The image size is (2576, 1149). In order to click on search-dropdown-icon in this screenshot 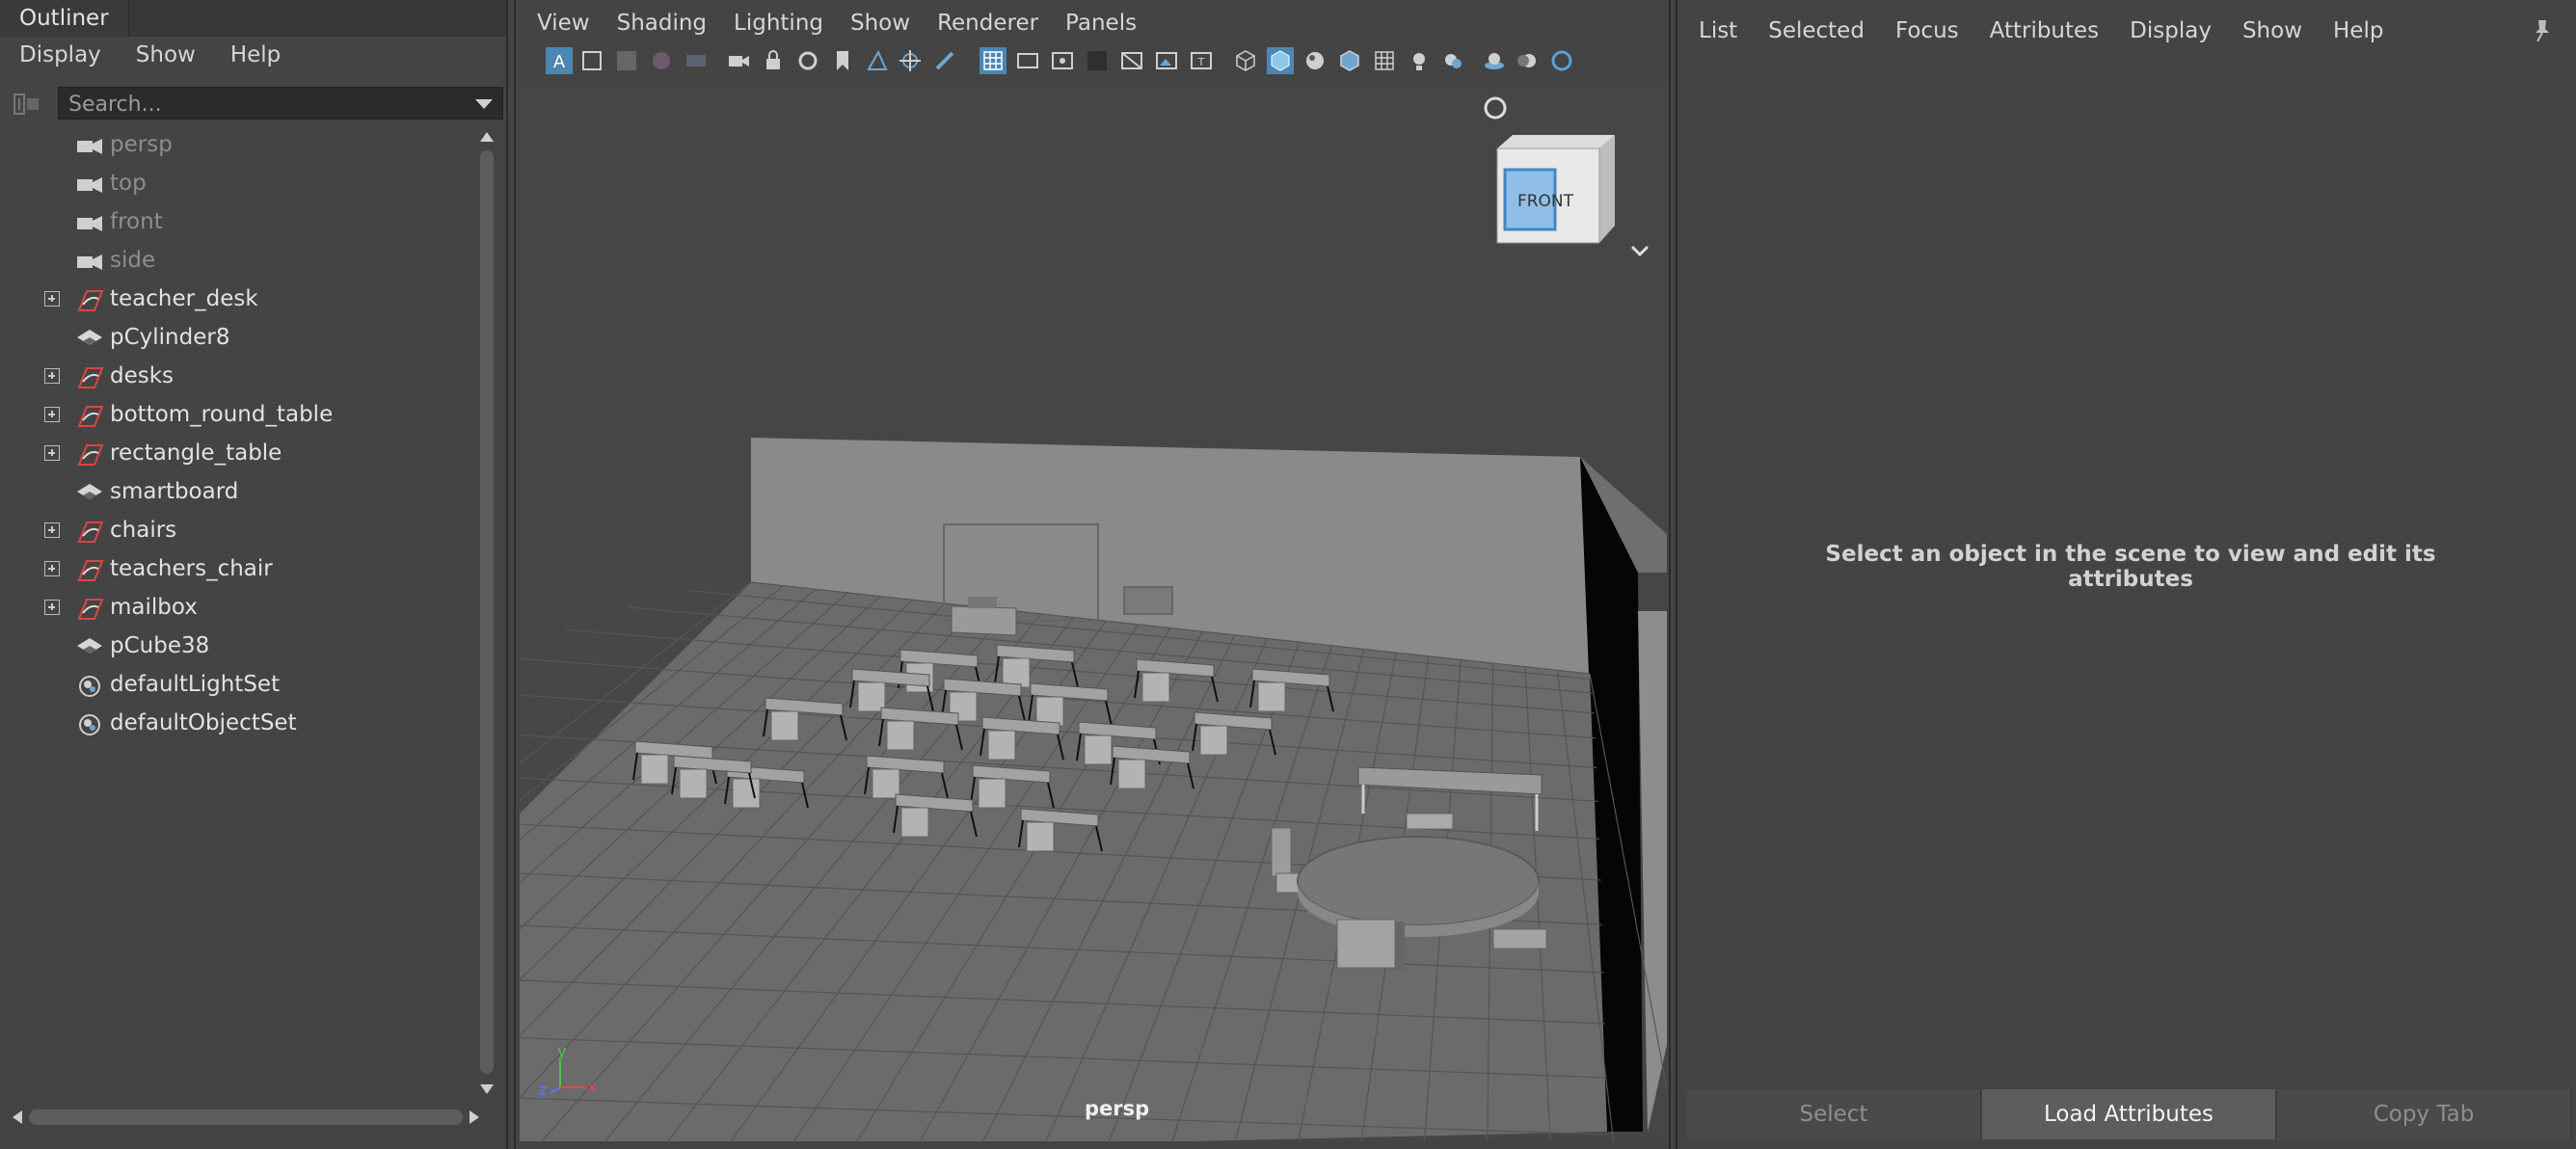, I will do `click(484, 104)`.